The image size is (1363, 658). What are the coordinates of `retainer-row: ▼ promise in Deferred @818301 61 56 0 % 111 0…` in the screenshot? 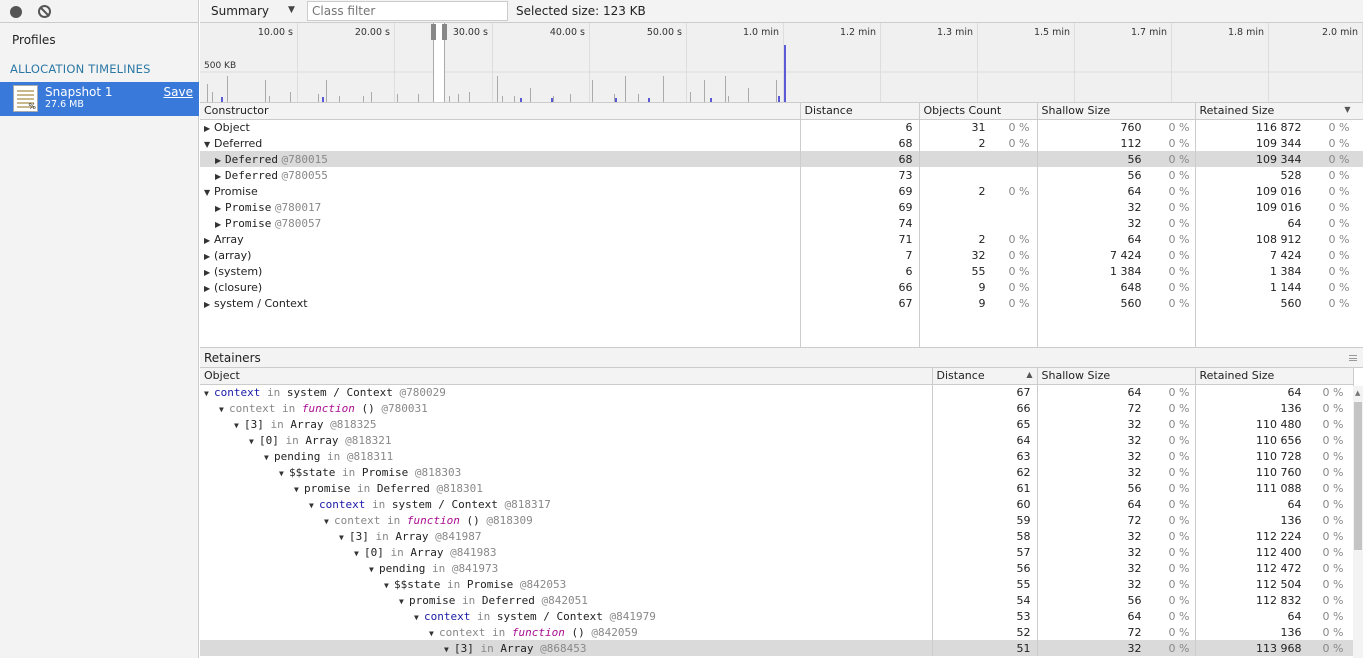 It's located at (777, 488).